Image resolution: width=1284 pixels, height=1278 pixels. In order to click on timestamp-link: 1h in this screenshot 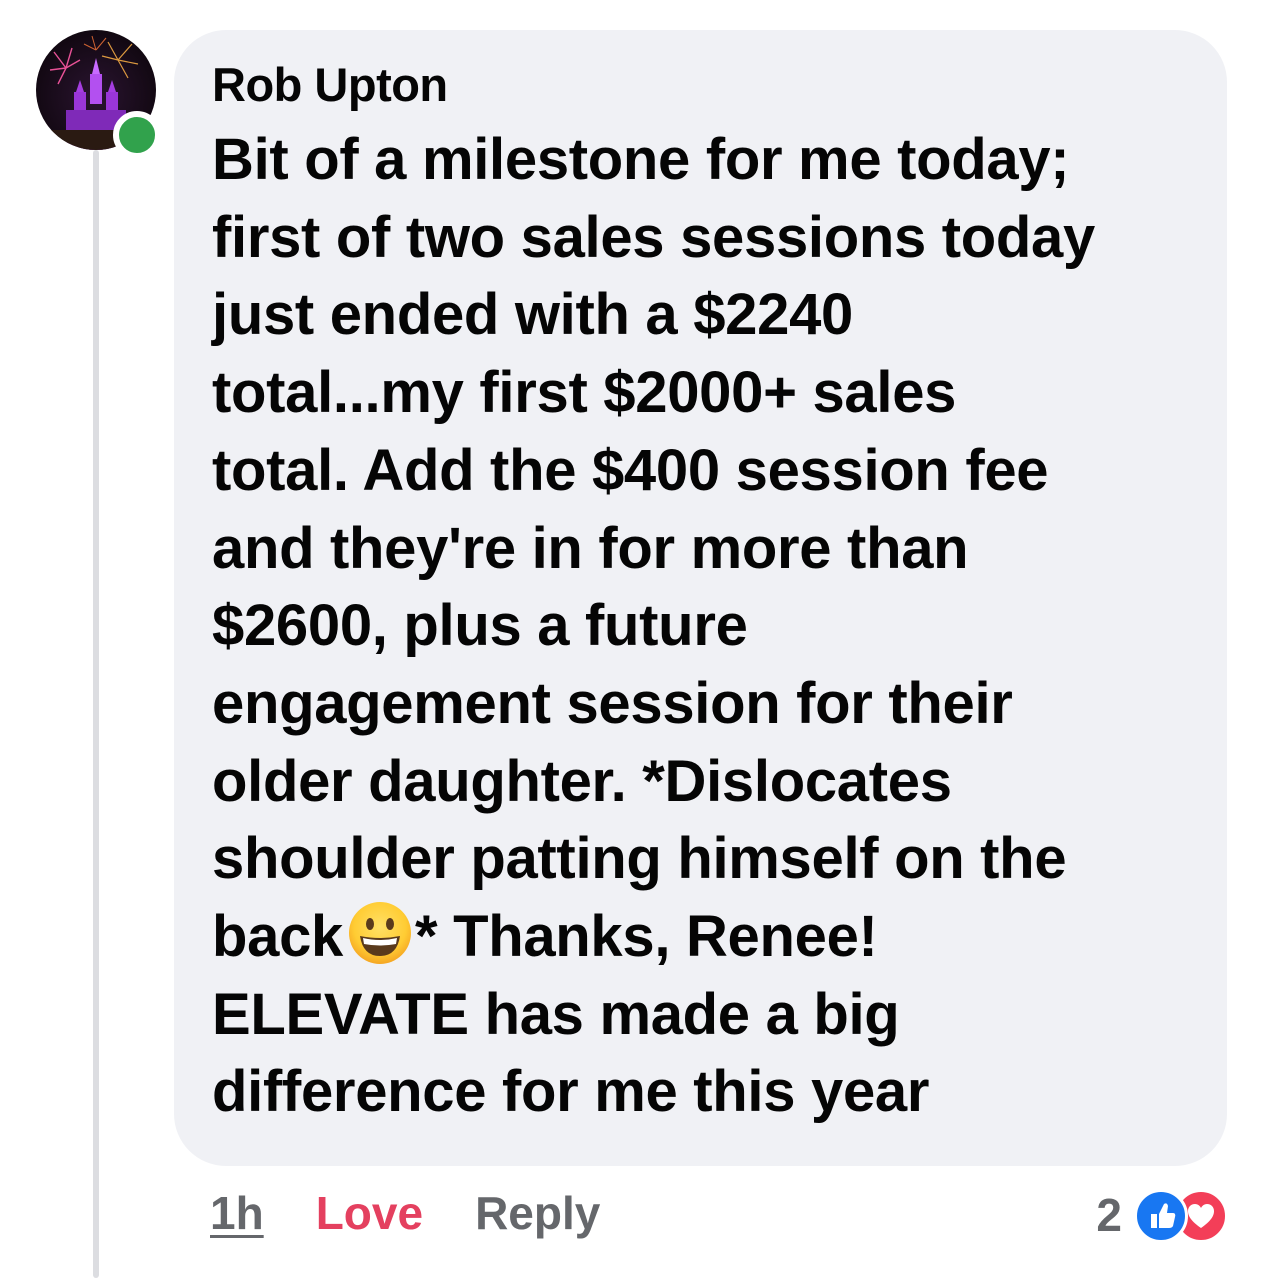, I will do `click(237, 1213)`.